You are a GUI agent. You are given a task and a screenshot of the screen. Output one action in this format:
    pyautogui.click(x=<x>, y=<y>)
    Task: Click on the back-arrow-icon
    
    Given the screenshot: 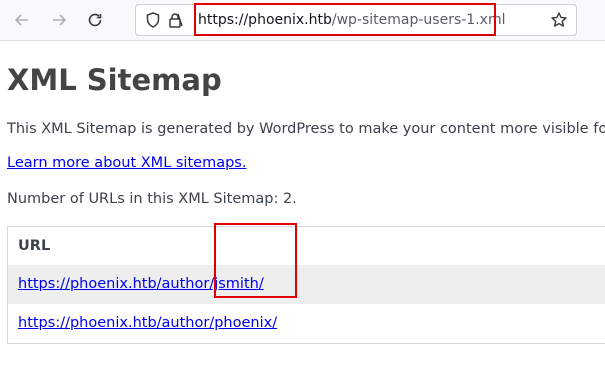 What is the action you would take?
    pyautogui.click(x=21, y=20)
    